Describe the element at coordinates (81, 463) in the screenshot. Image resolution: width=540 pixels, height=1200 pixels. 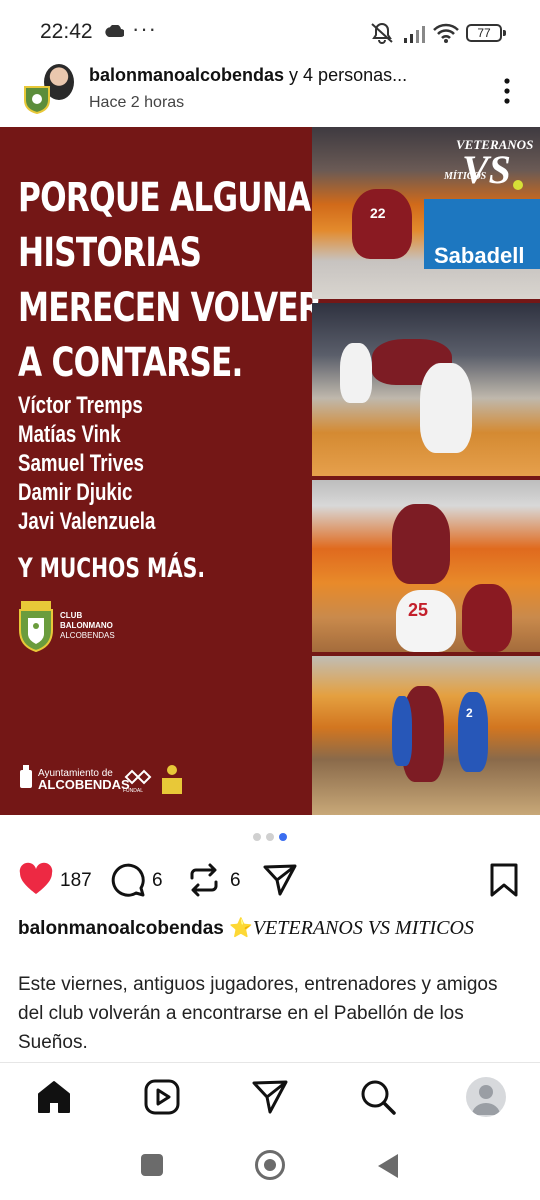
I see `player-name: Samuel Trives` at that location.